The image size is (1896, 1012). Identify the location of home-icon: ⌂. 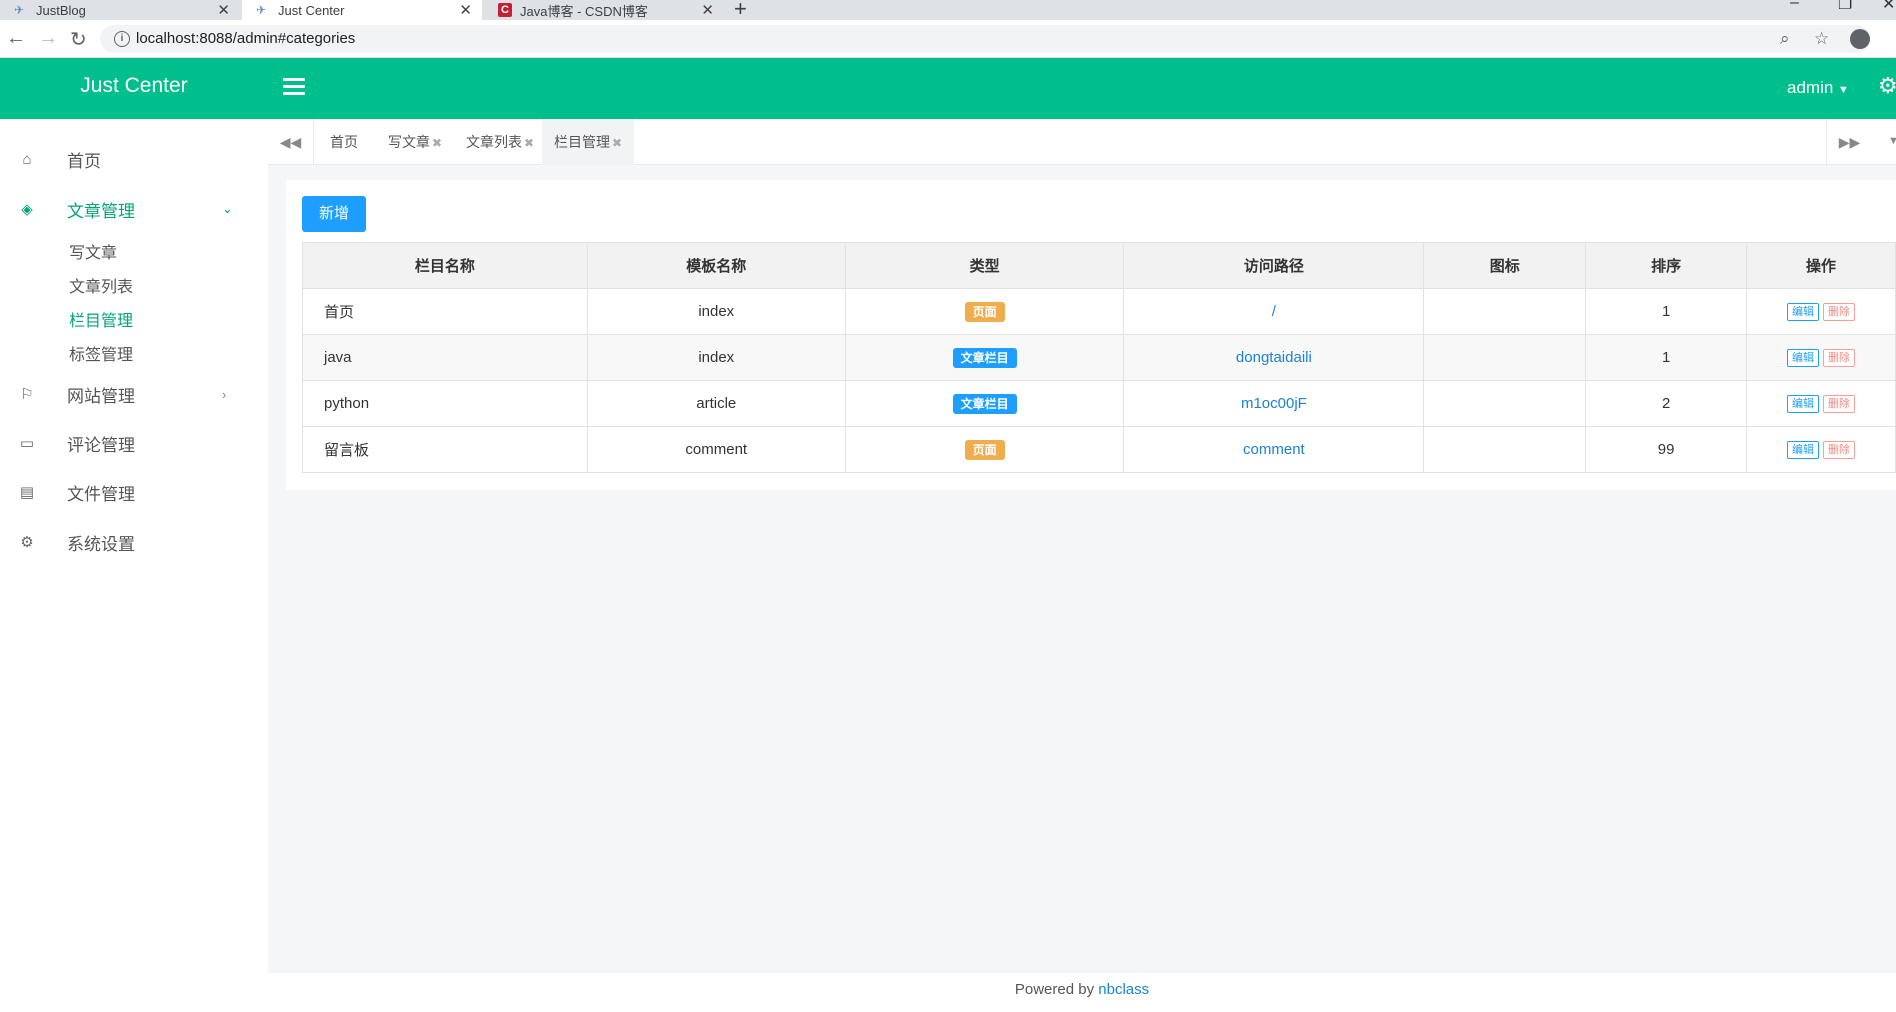
(27, 159).